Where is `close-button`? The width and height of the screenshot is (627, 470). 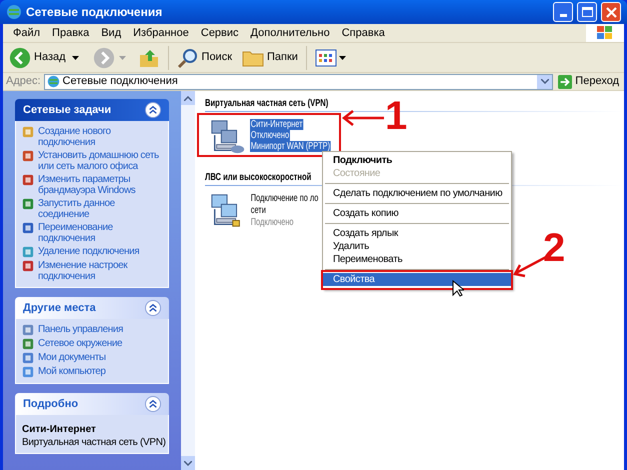
close-button is located at coordinates (611, 12).